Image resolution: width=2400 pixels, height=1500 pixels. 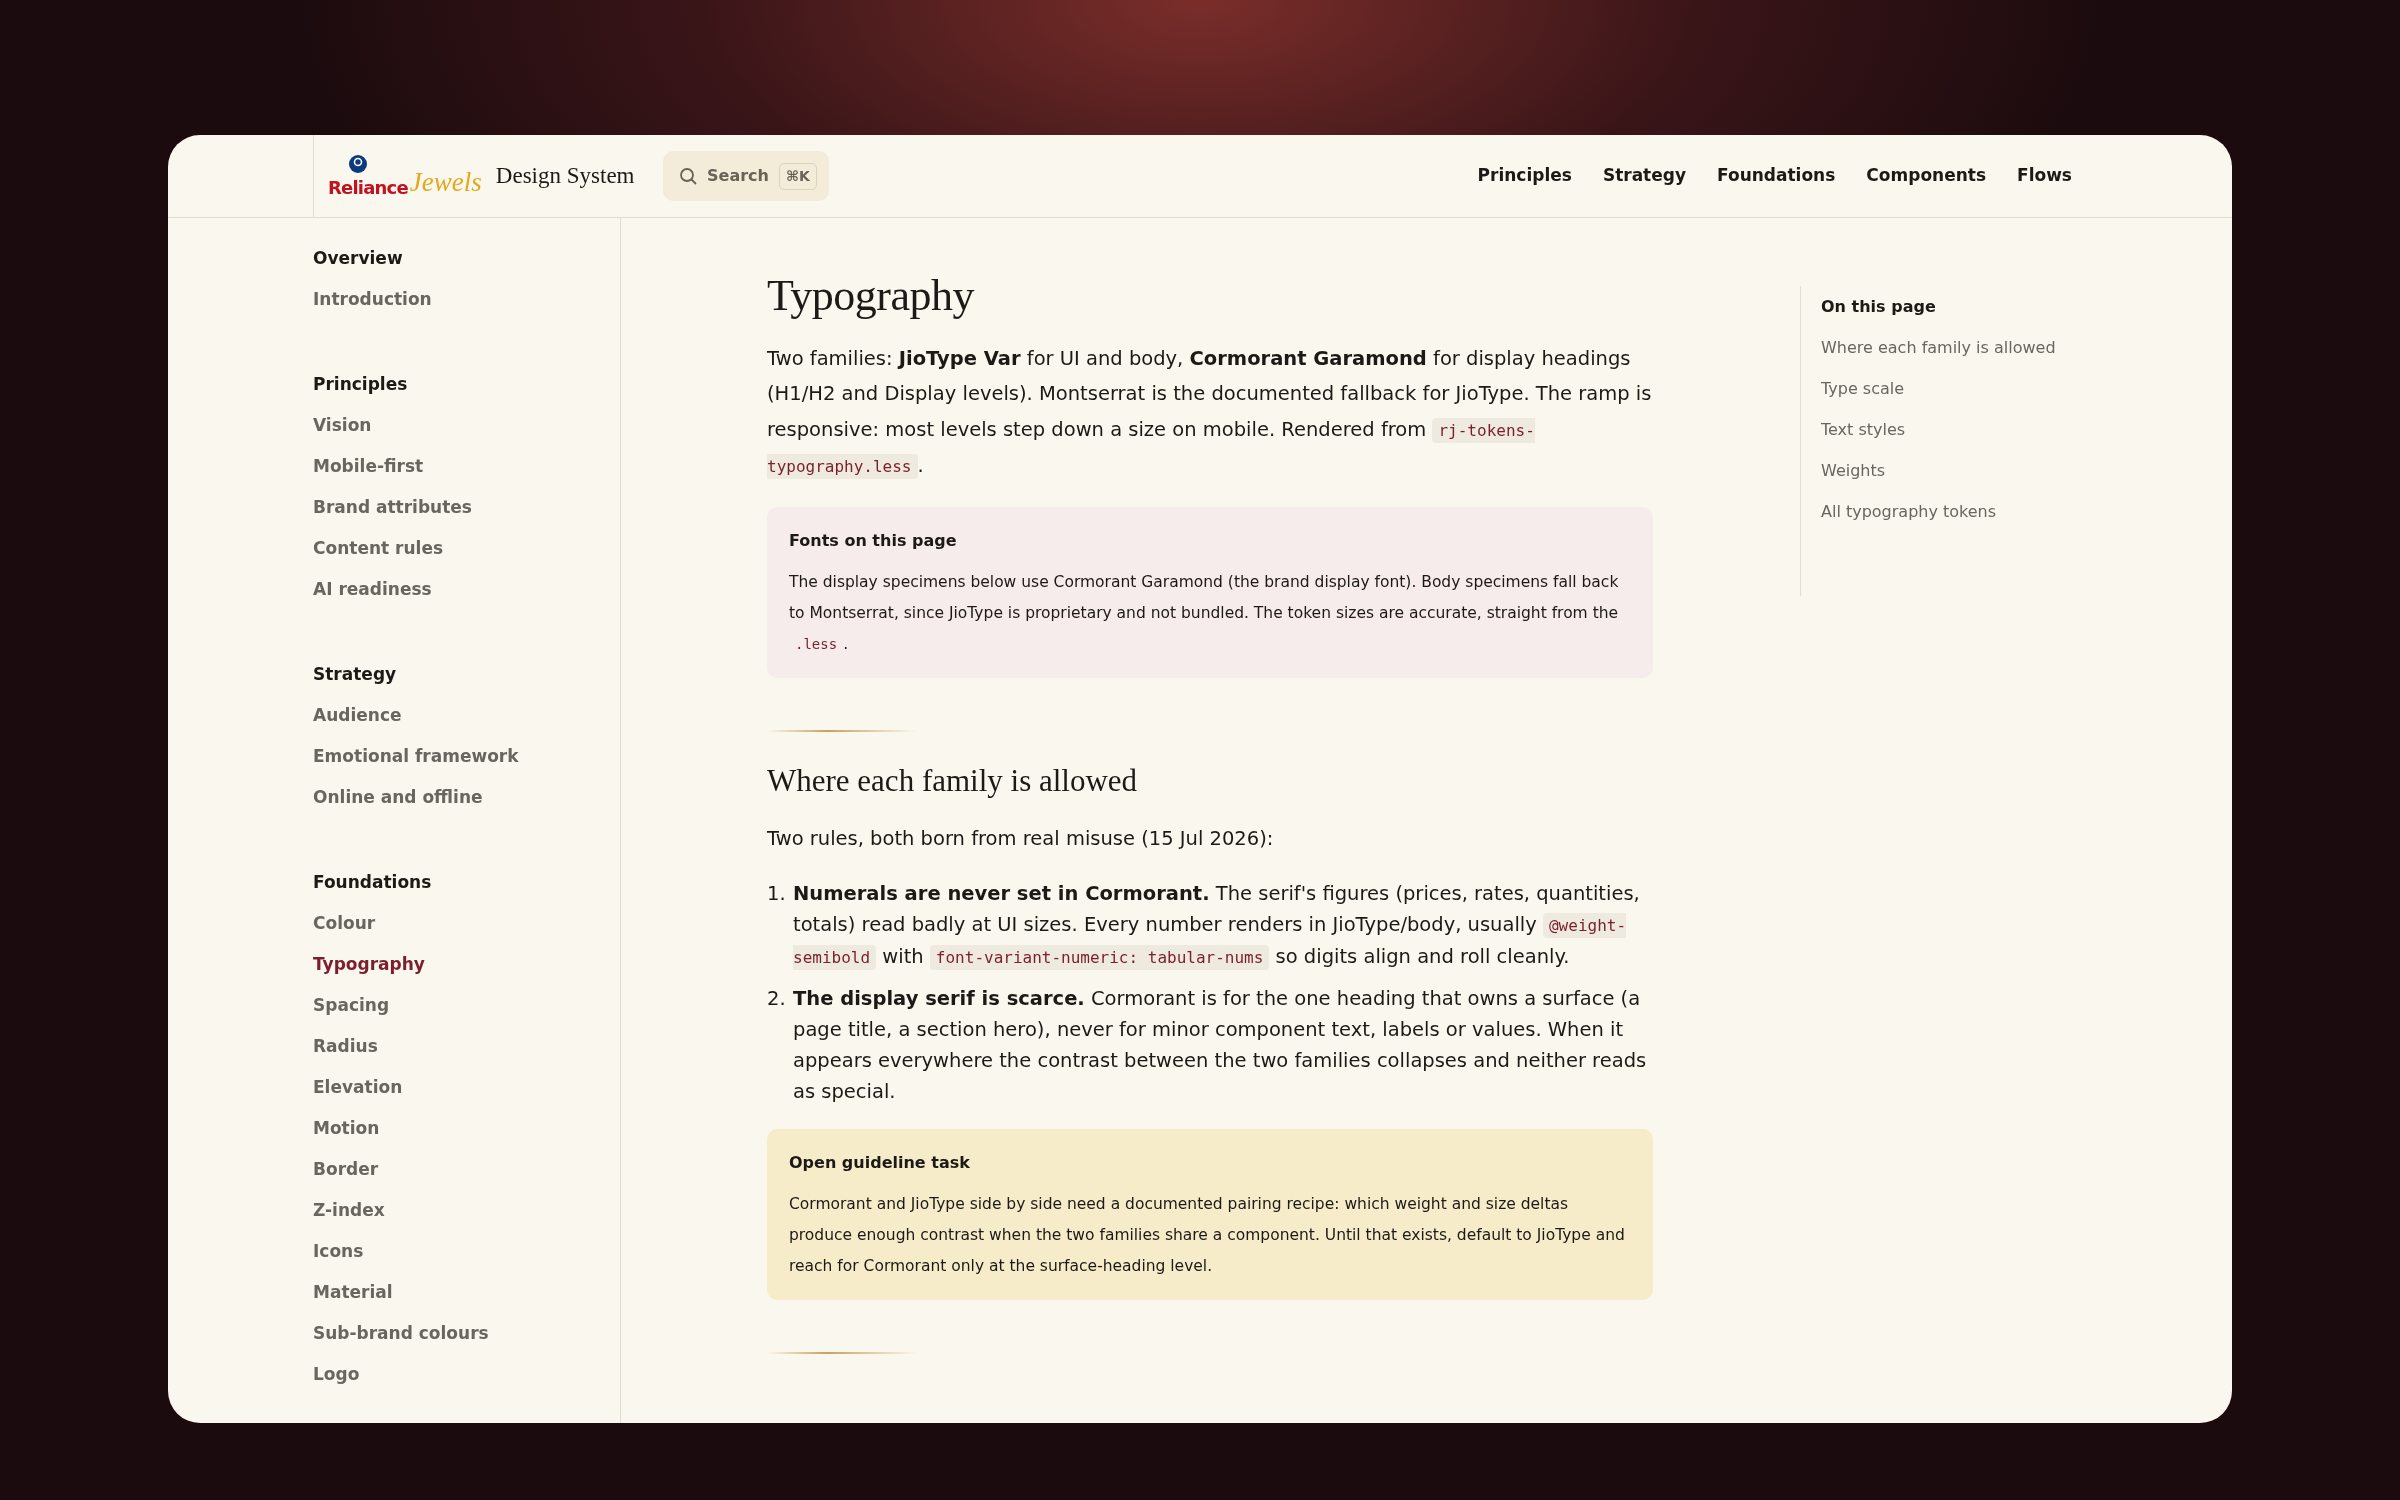 What do you see at coordinates (2044, 176) in the screenshot?
I see `nav-link: Flows` at bounding box center [2044, 176].